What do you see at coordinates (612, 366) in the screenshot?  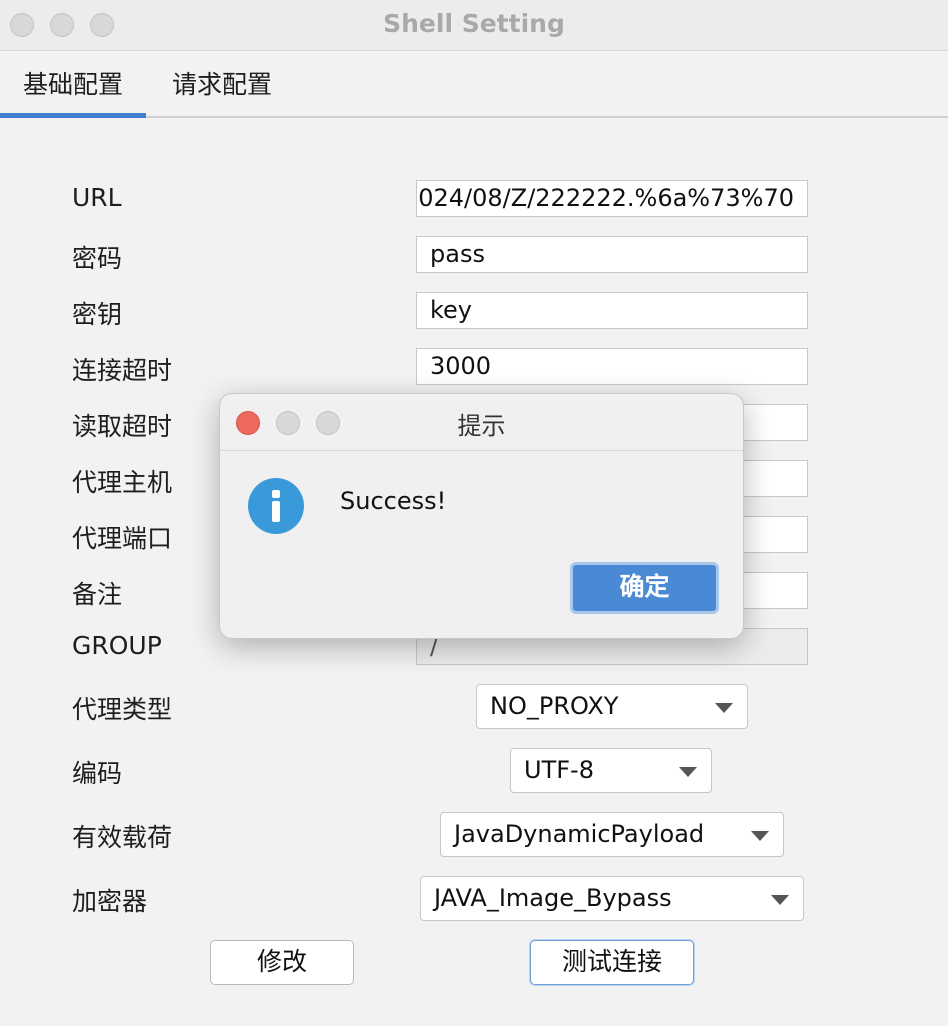 I see `connect-timeout-field: 3000` at bounding box center [612, 366].